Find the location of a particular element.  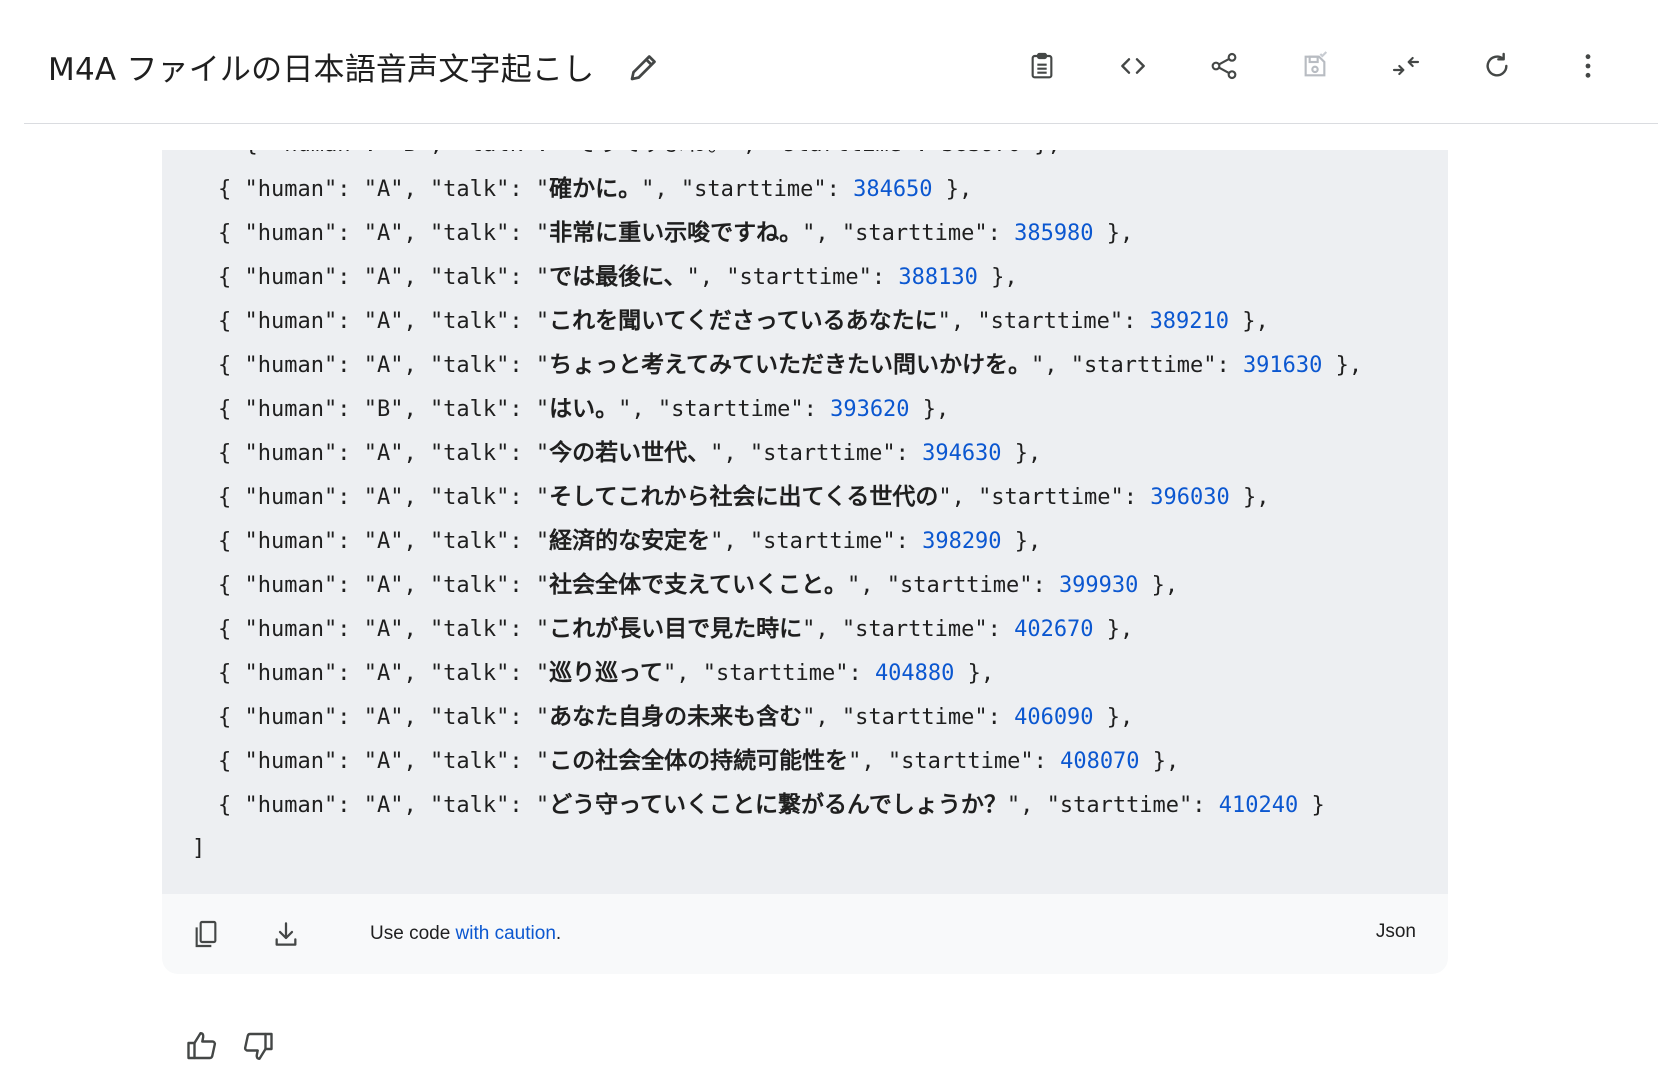

title-group: M4A ファイルの日本語音声文字起こし is located at coordinates (355, 66).